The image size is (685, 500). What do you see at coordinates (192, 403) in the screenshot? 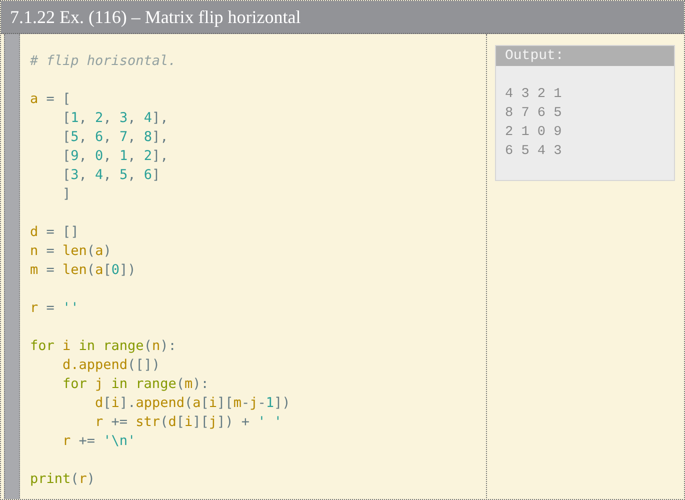
I see `code-line: d[i].append(a[i][m-j-1])` at bounding box center [192, 403].